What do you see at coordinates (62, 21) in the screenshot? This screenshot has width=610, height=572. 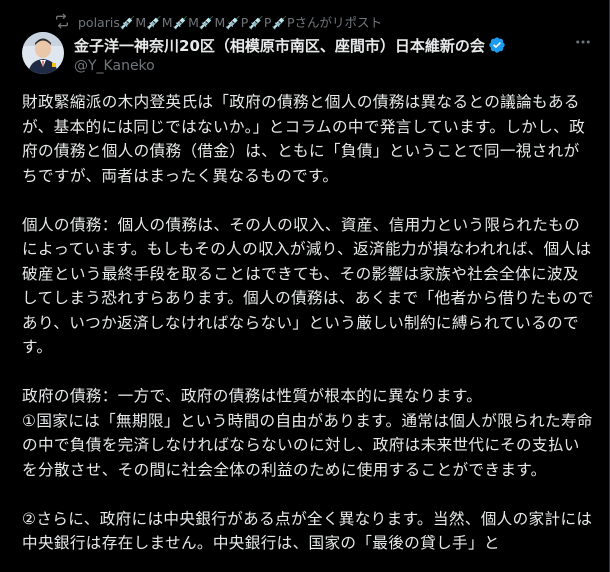 I see `repost-icon` at bounding box center [62, 21].